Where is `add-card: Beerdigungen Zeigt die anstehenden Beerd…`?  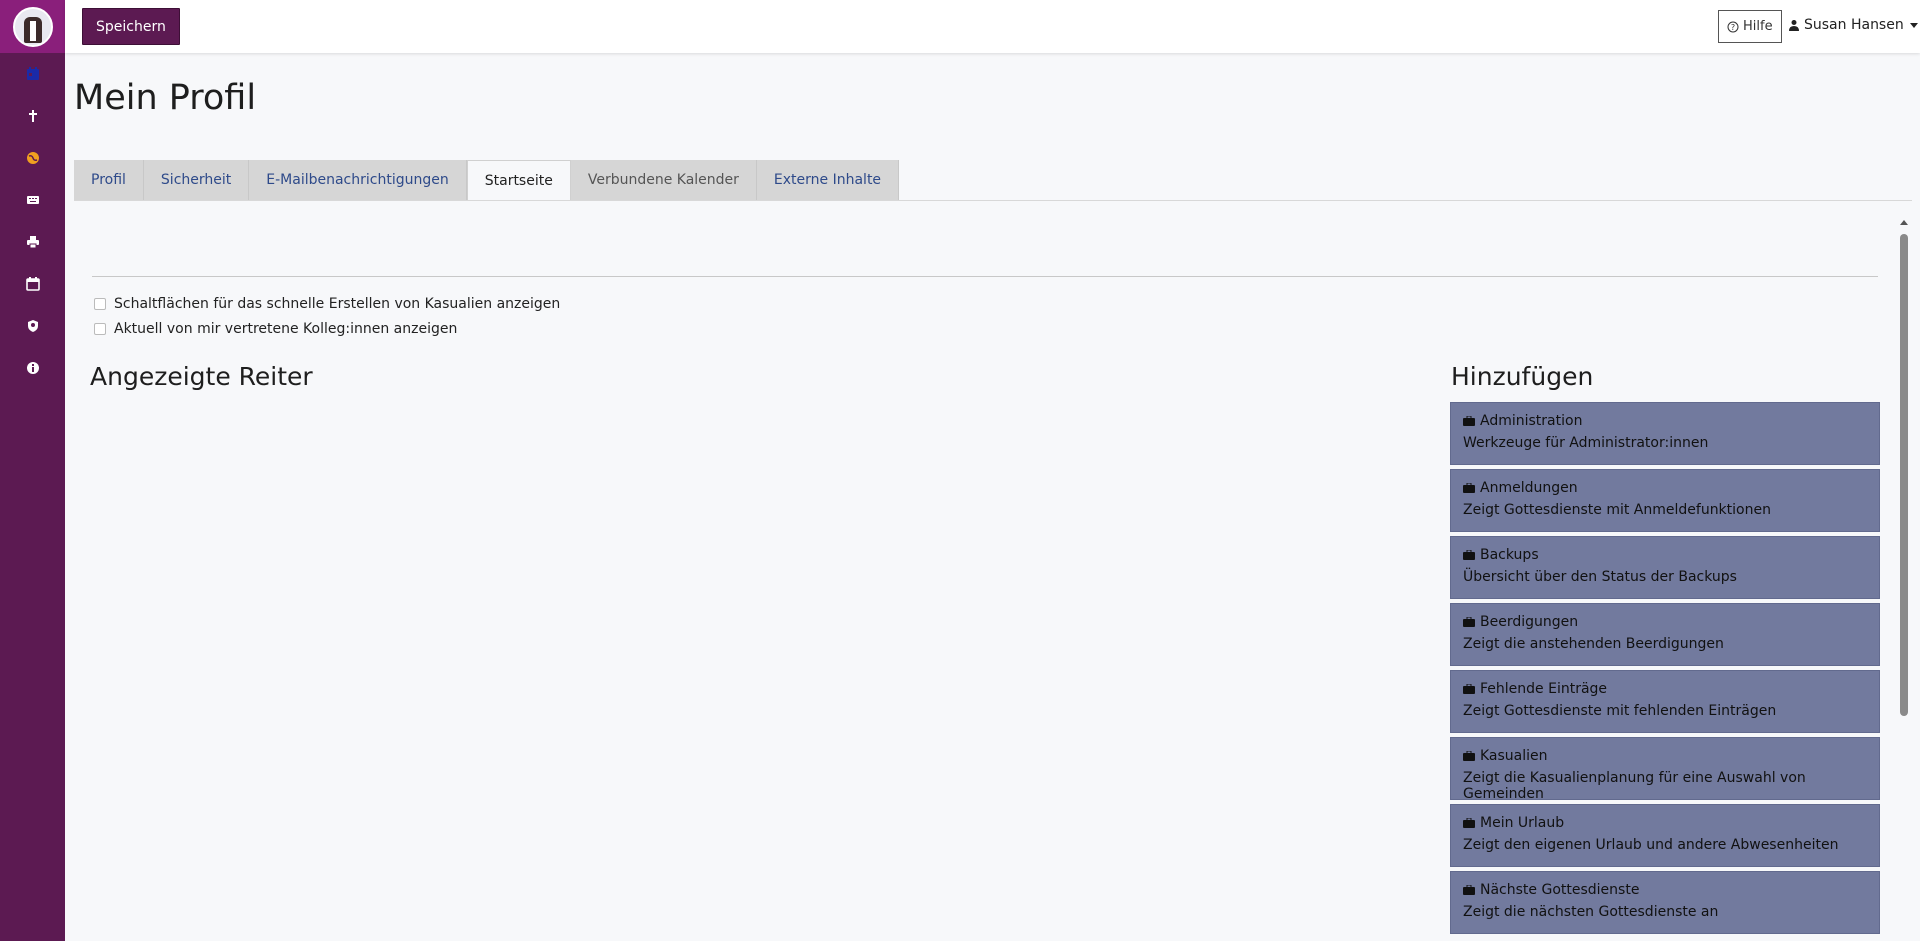 add-card: Beerdigungen Zeigt die anstehenden Beerd… is located at coordinates (1665, 634).